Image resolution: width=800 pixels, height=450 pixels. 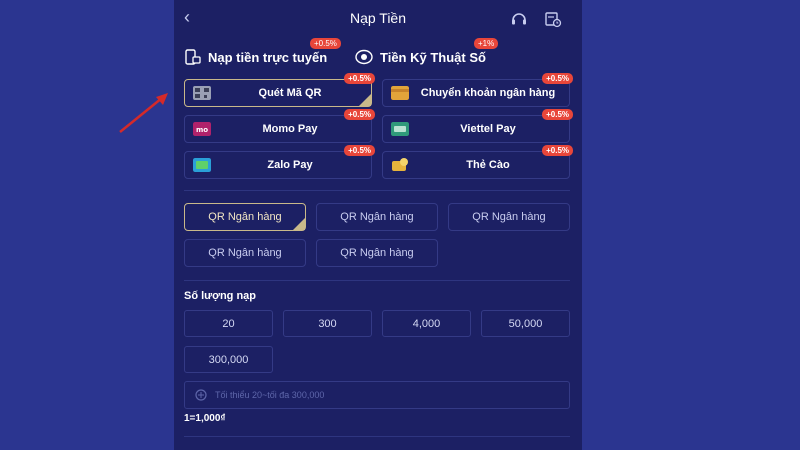 I want to click on qr-code-icon, so click(x=202, y=93).